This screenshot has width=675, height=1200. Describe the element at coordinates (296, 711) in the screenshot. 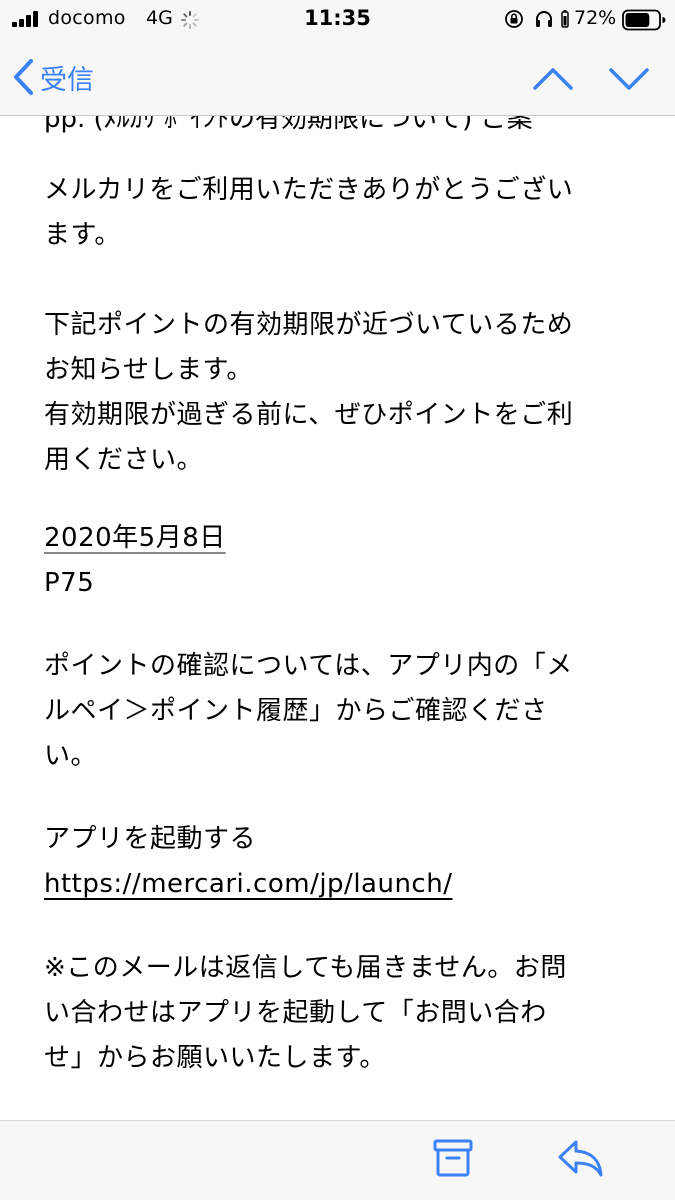

I see `text-line: ルペイ＞ポイント履歴」からご確認くださ` at that location.